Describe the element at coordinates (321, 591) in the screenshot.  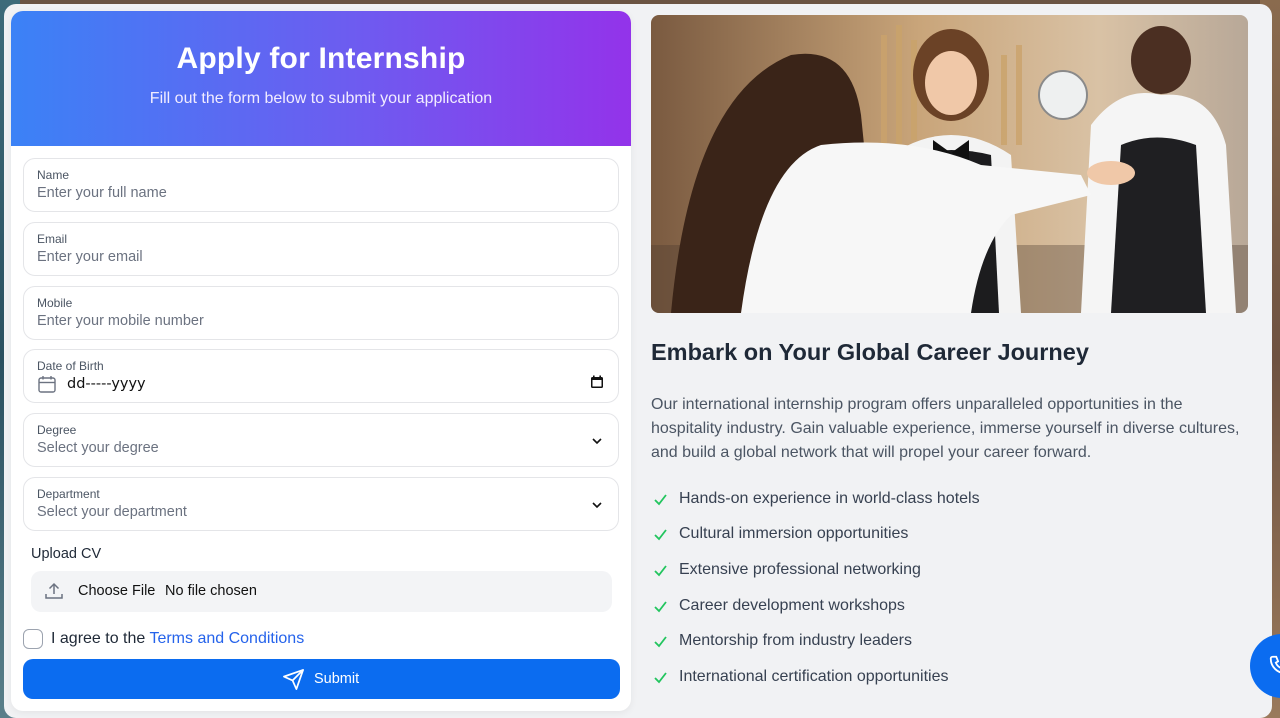
I see `cv-file-input: Choose File No file chosen` at that location.